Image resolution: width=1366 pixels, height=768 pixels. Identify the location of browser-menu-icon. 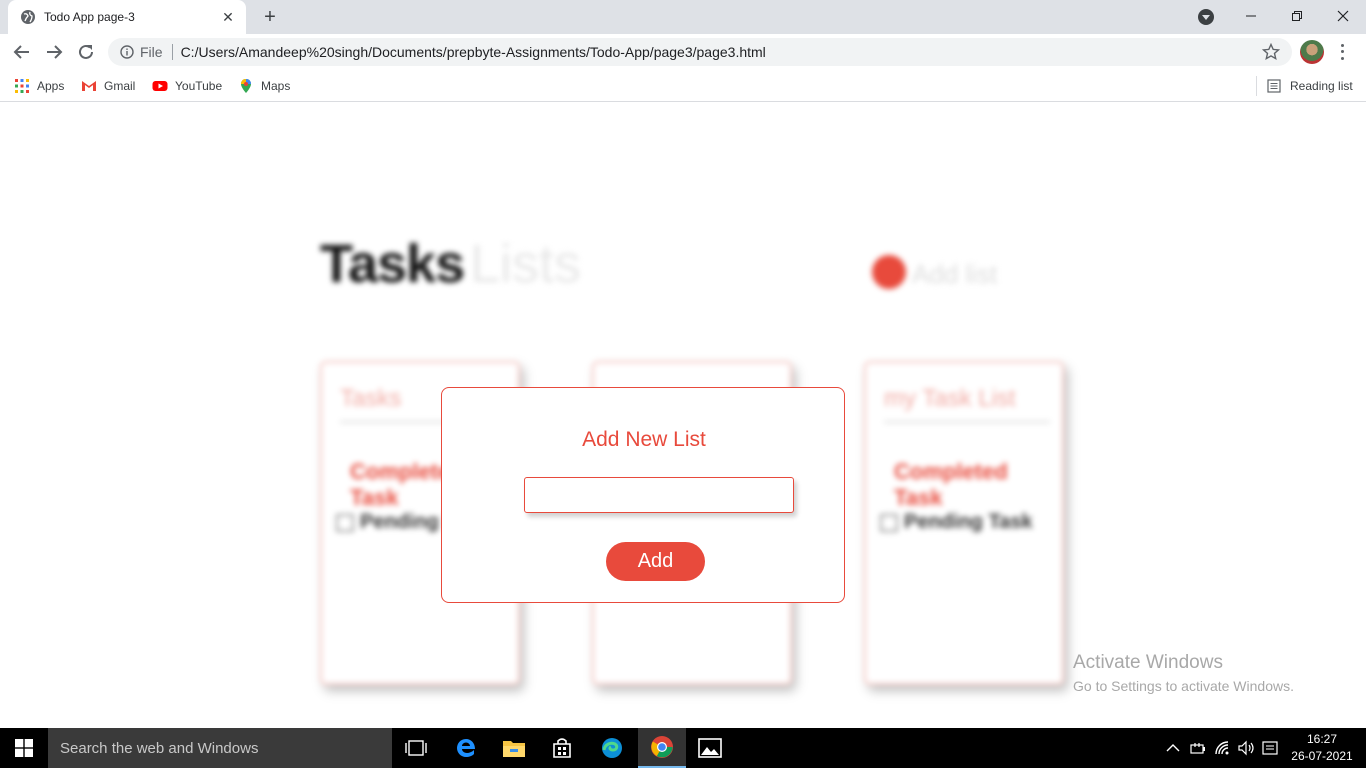
(1342, 52).